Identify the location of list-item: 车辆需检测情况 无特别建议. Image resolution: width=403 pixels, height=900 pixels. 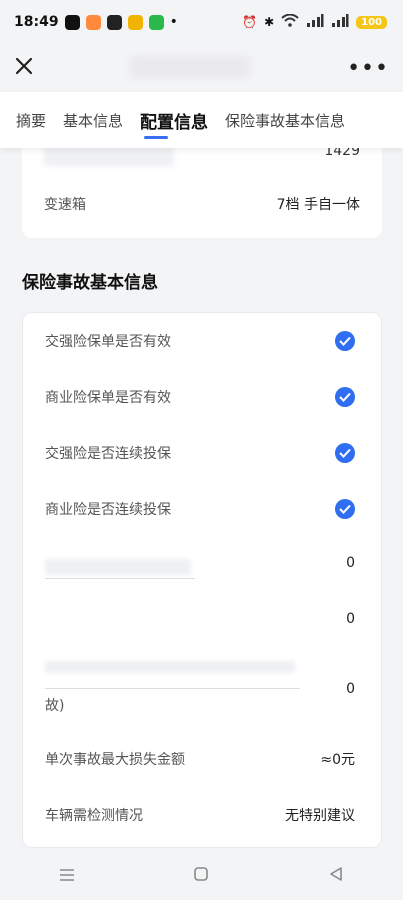
(200, 815).